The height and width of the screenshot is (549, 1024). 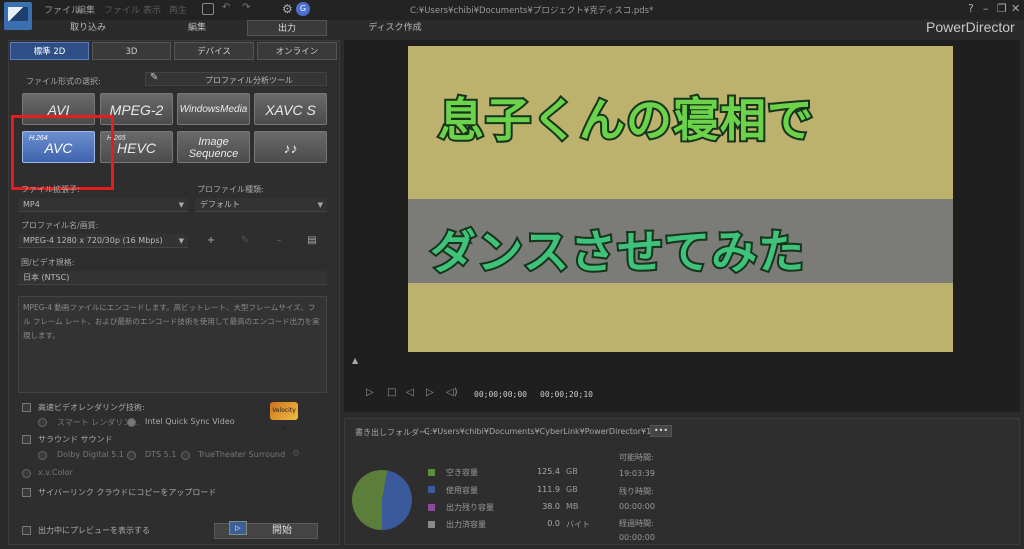 I want to click on format-xavcs-label: XAVC S, so click(x=290, y=110).